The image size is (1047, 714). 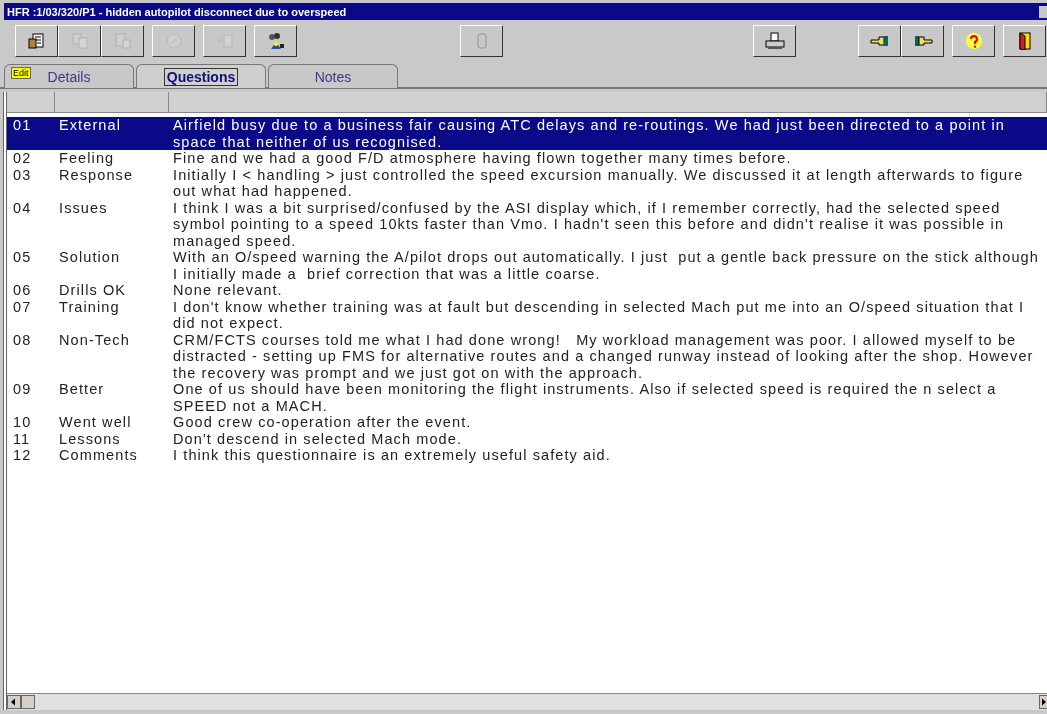 What do you see at coordinates (87, 158) in the screenshot?
I see `table-cell-text: Feeling` at bounding box center [87, 158].